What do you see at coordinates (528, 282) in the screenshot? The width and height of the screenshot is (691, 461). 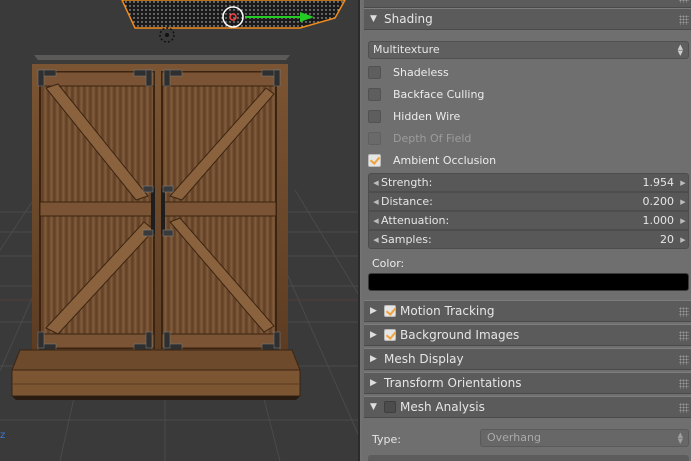 I see `ao-color-swatch` at bounding box center [528, 282].